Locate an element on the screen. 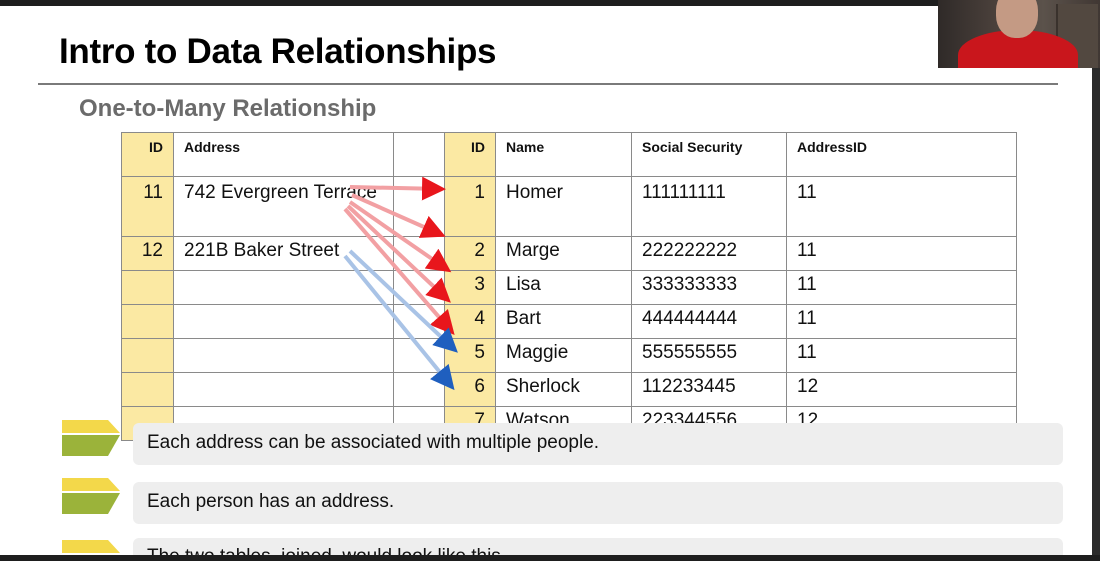 This screenshot has height=561, width=1100. ssn-cell: 555555555 is located at coordinates (709, 355).